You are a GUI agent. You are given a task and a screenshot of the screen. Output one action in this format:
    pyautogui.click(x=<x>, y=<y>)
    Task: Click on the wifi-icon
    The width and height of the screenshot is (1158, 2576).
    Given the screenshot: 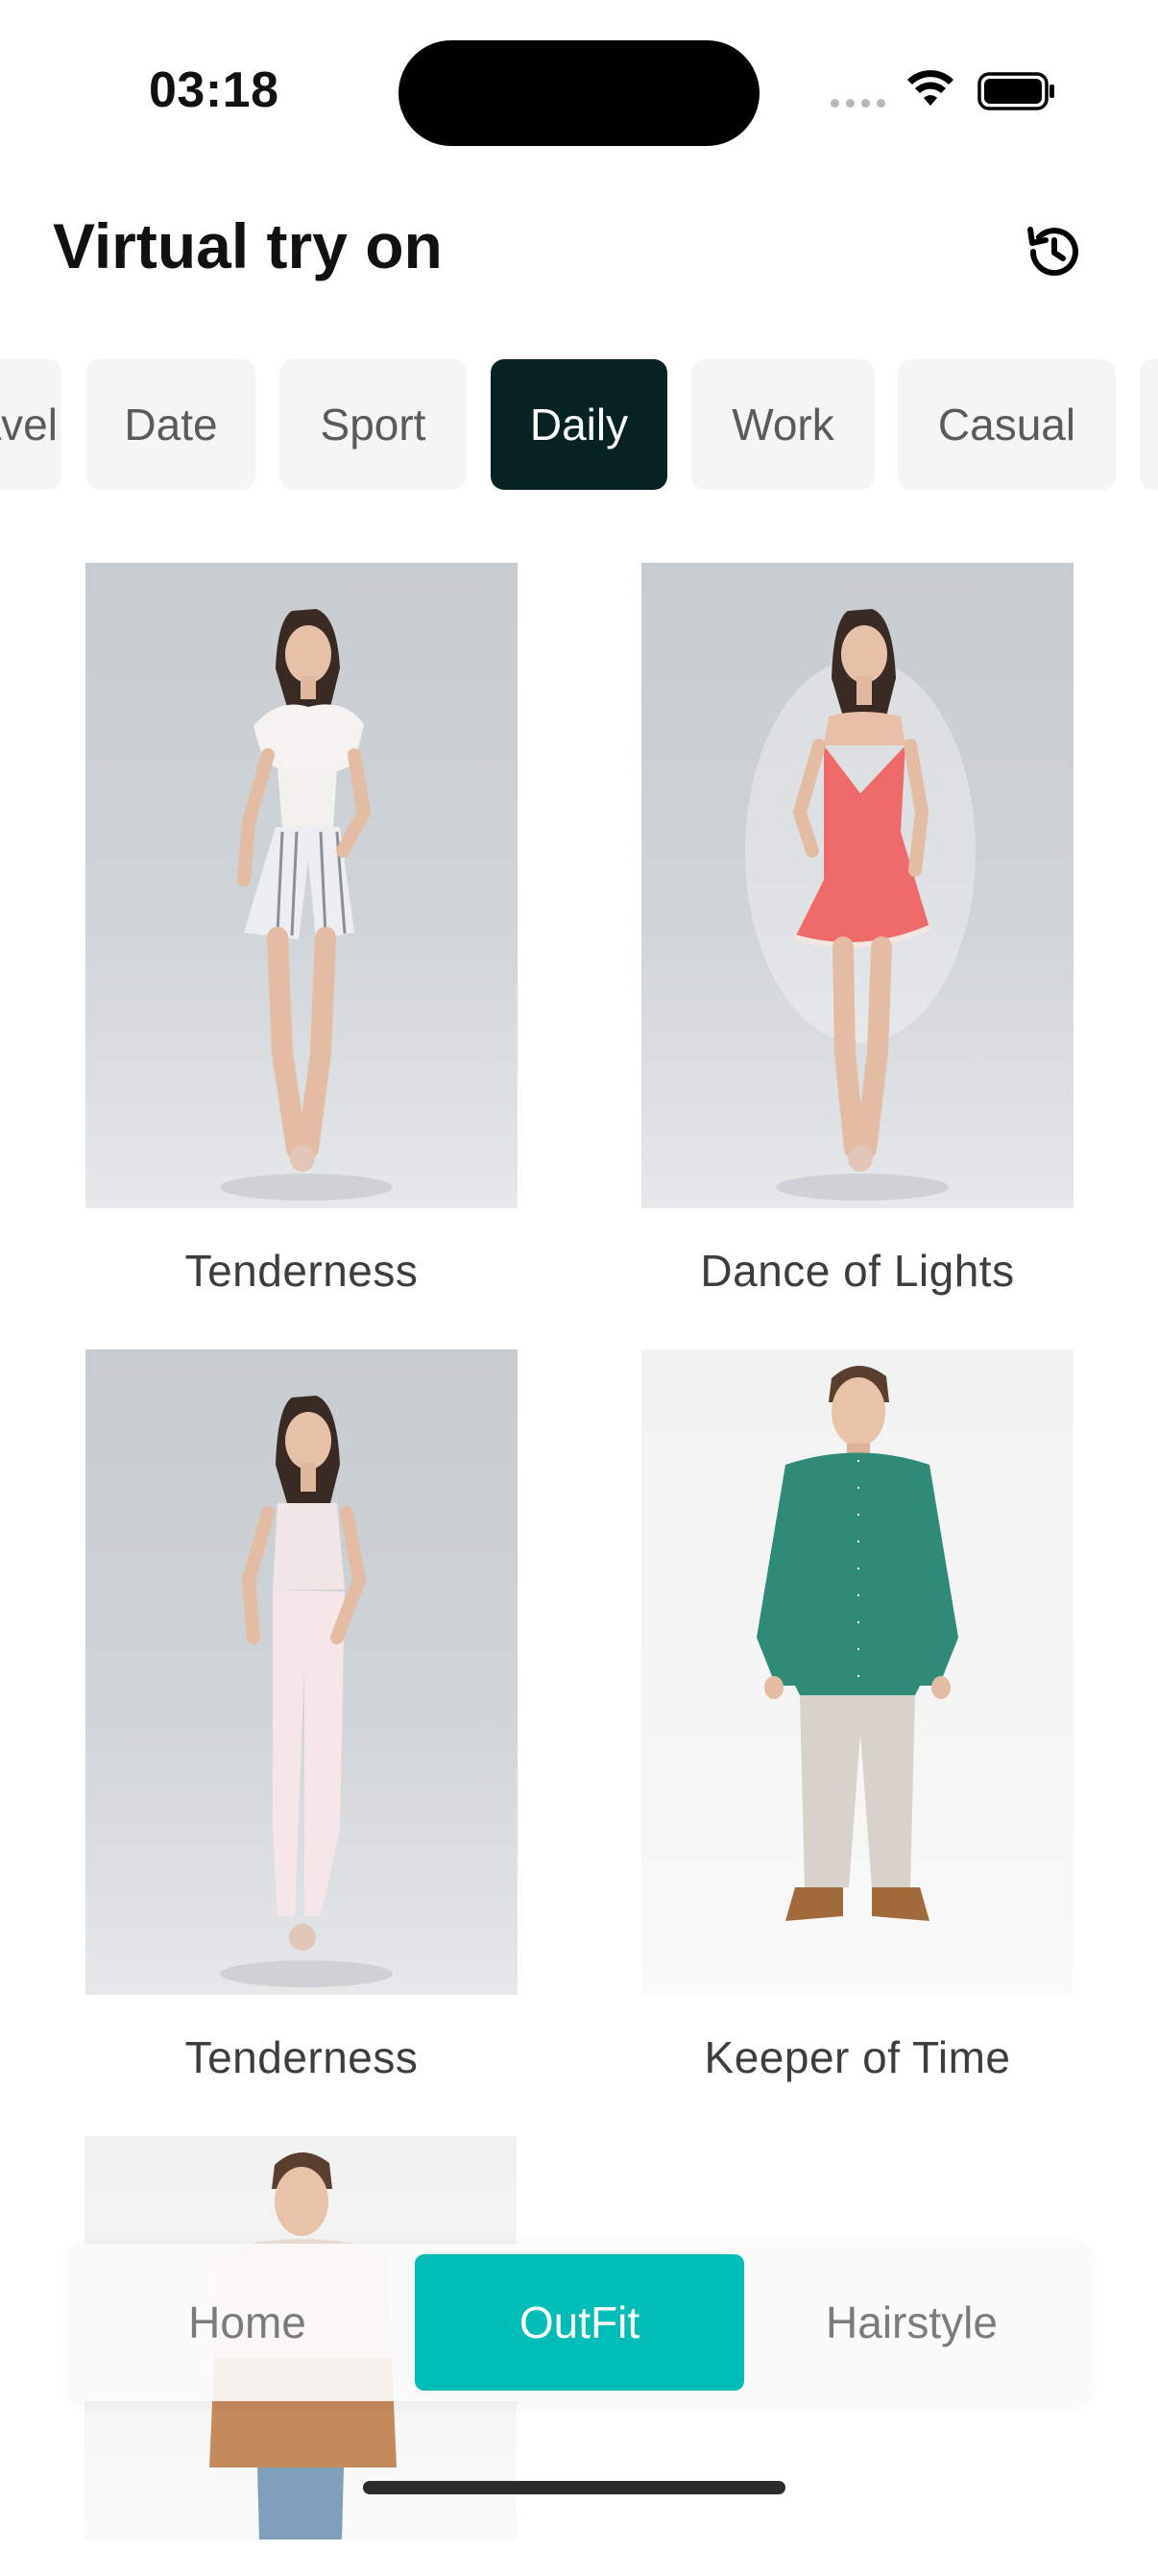 What is the action you would take?
    pyautogui.click(x=930, y=88)
    